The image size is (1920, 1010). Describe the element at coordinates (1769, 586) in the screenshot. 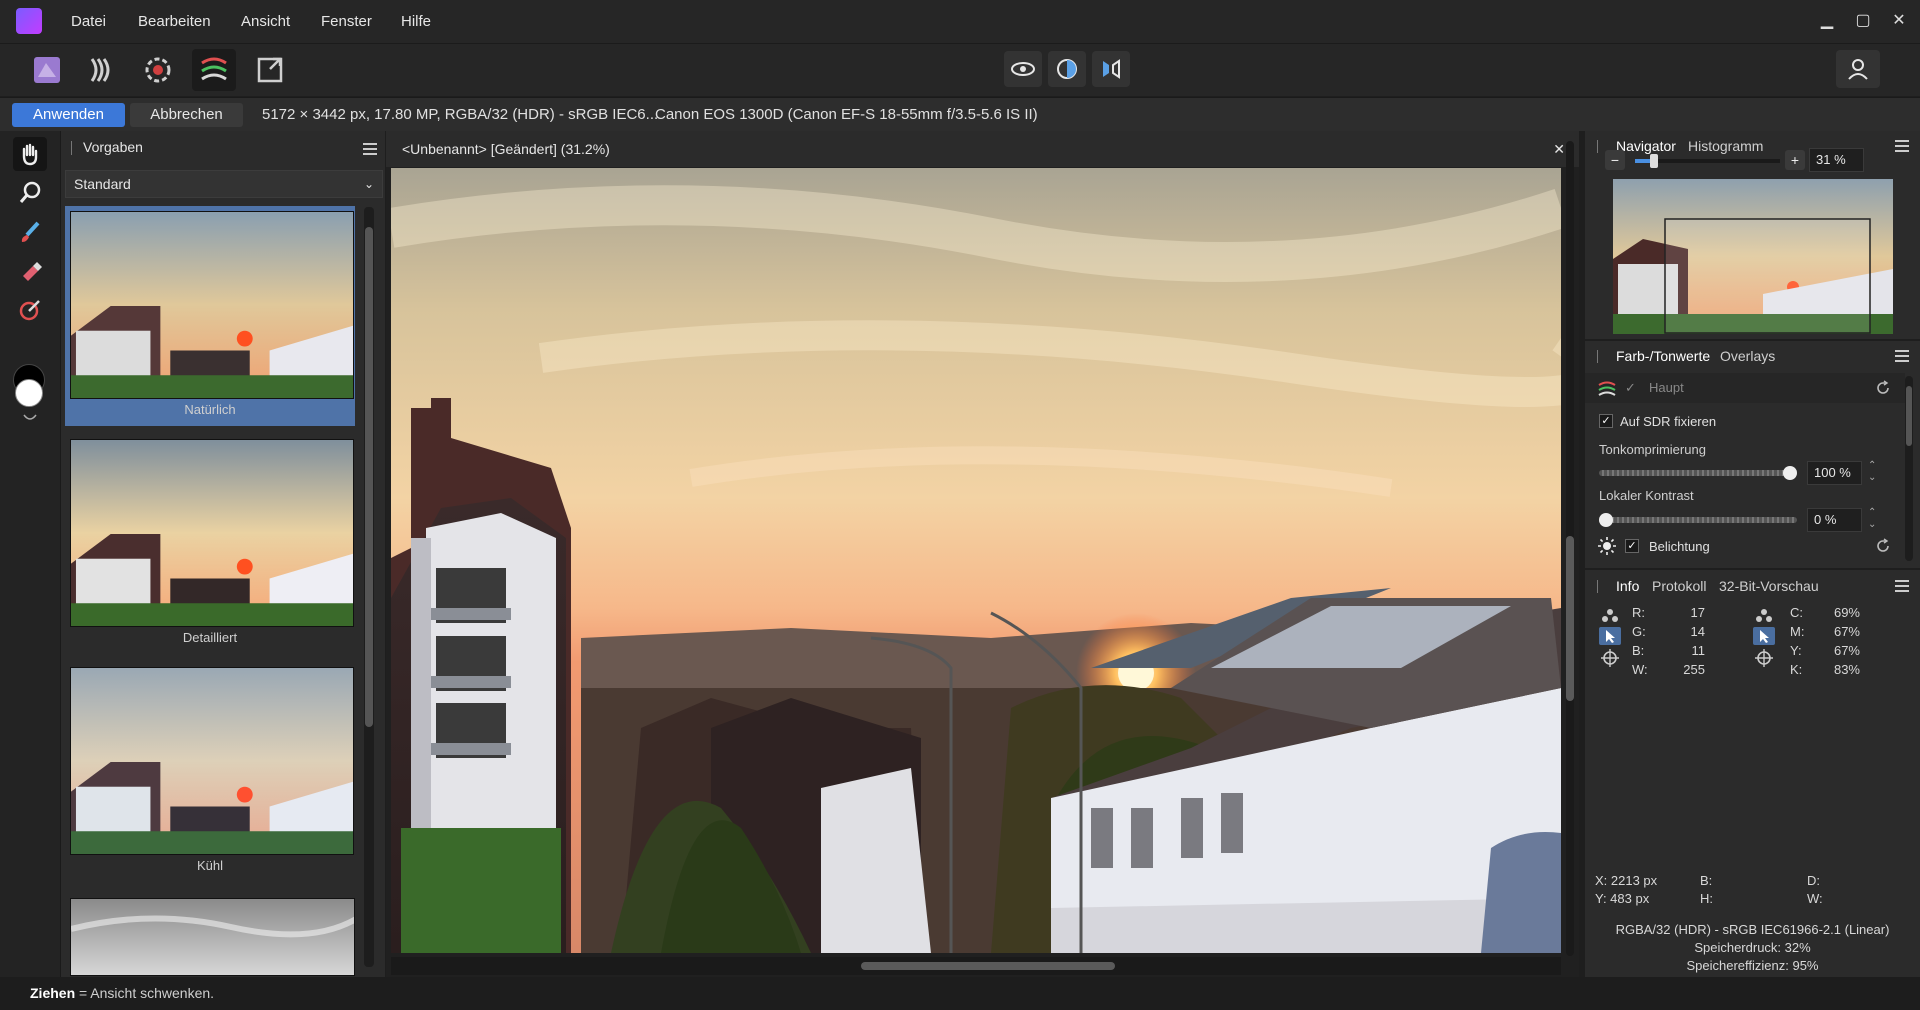

I see `tab-32bit-vorschau: 32-Bit-Vorschau` at that location.